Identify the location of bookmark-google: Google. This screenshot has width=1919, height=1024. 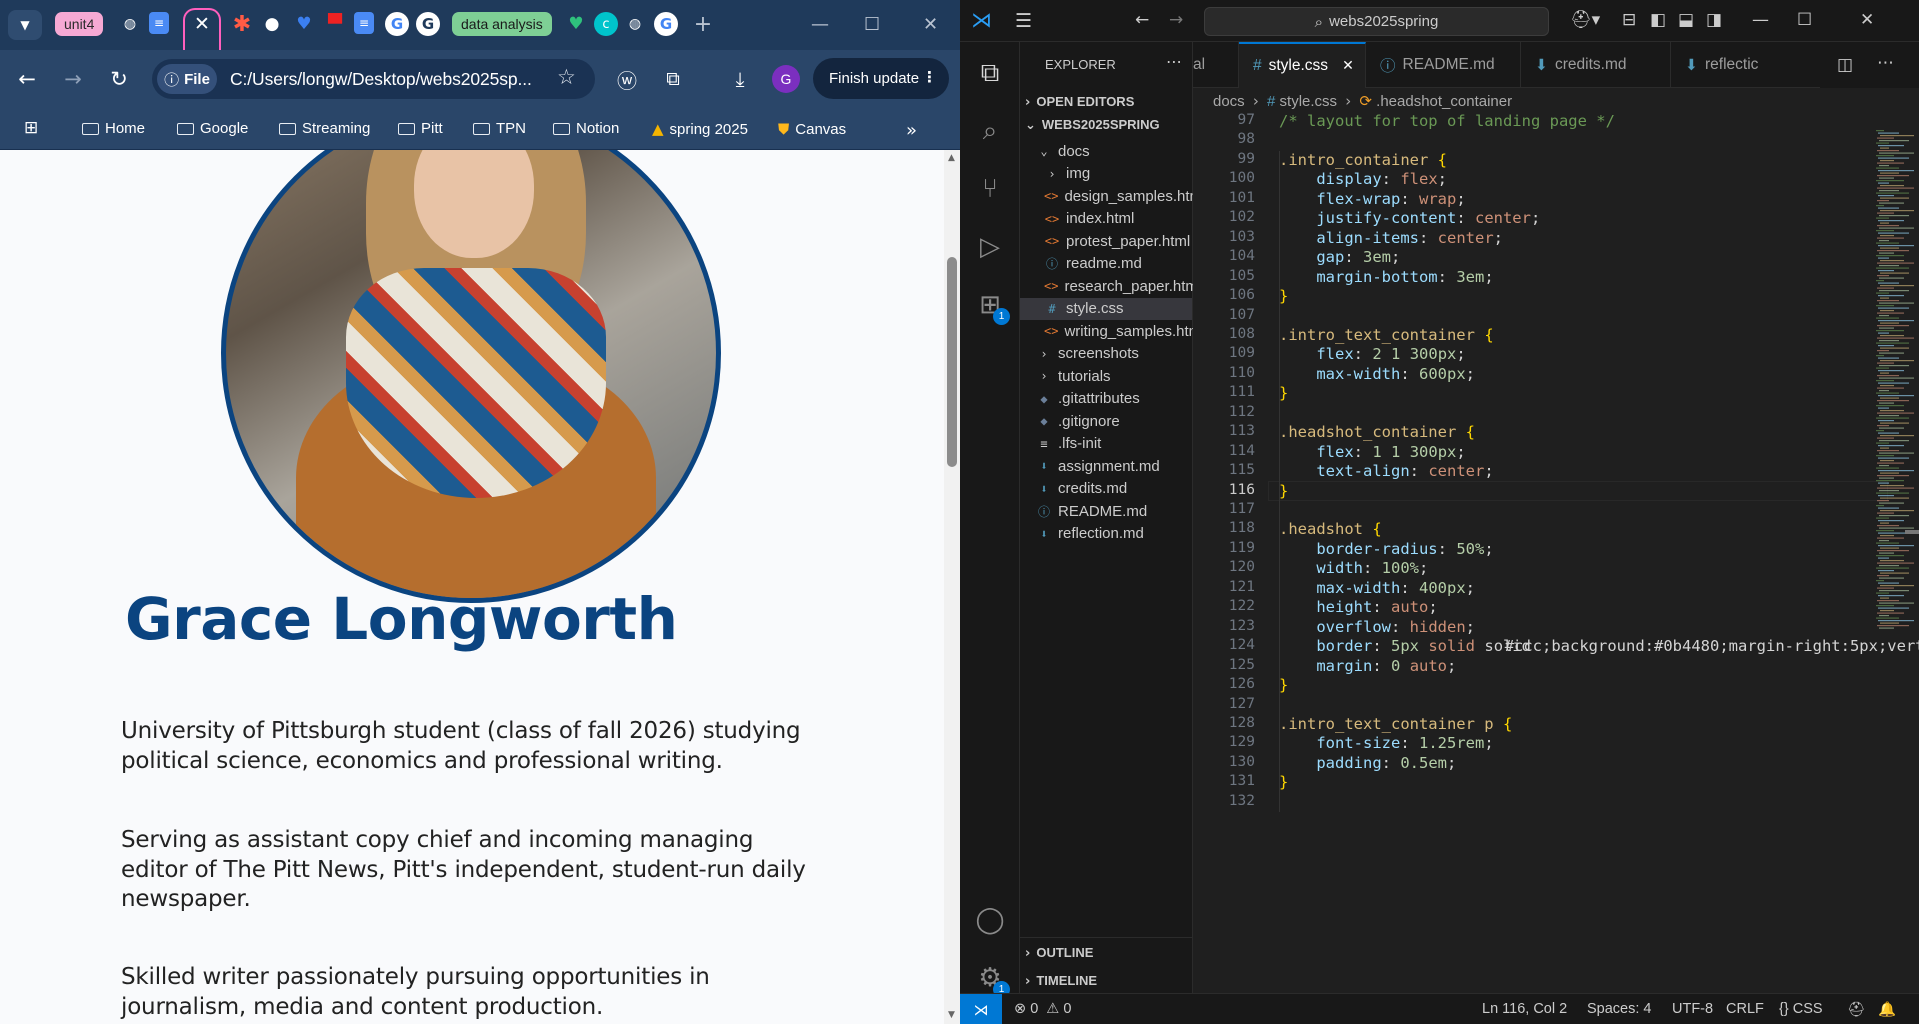
(212, 128).